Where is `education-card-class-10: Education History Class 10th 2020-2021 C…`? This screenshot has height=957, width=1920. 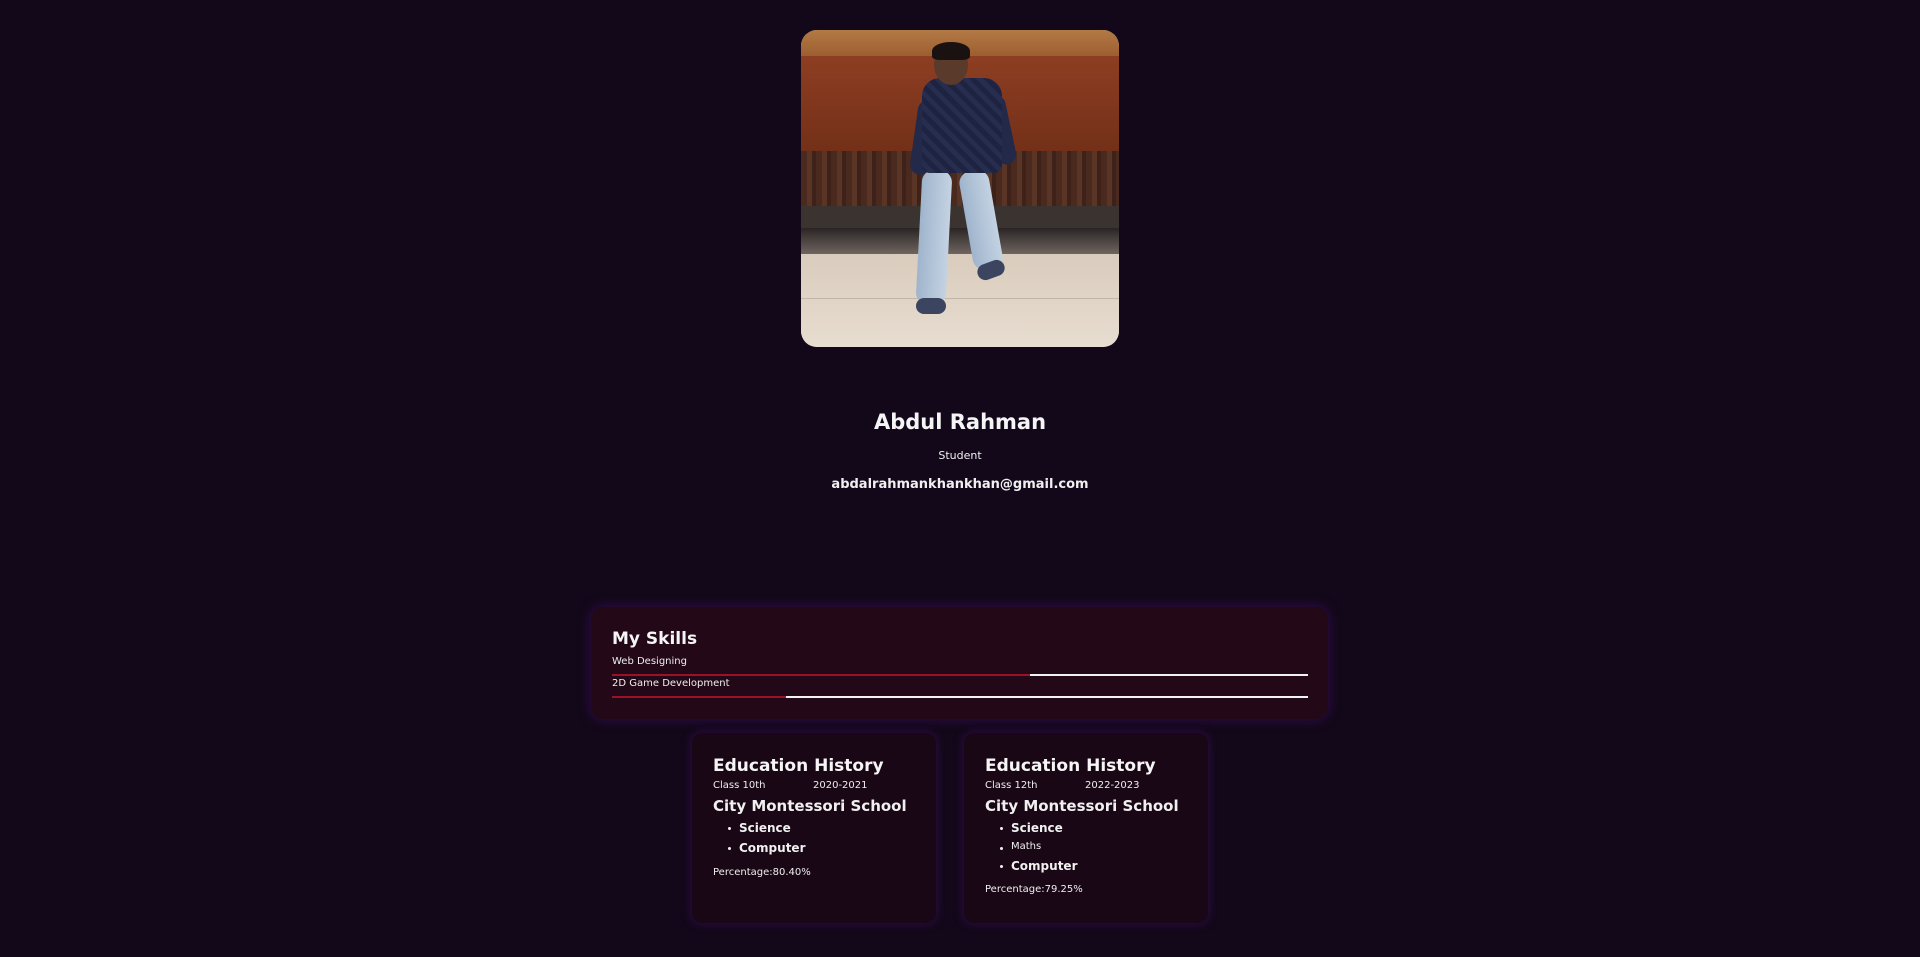 education-card-class-10: Education History Class 10th 2020-2021 C… is located at coordinates (814, 828).